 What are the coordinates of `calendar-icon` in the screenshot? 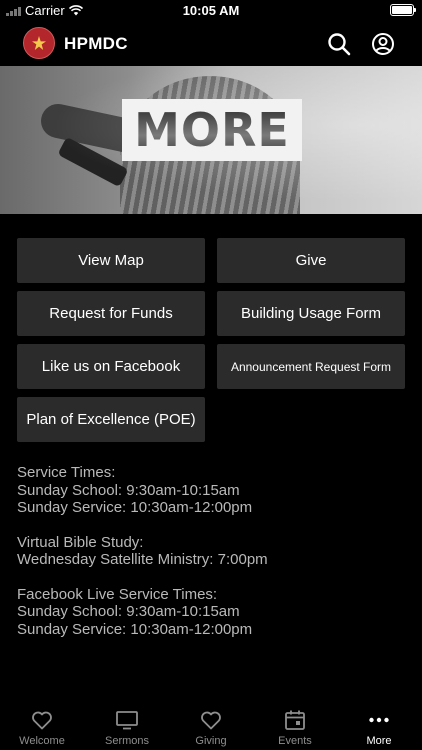 It's located at (295, 720).